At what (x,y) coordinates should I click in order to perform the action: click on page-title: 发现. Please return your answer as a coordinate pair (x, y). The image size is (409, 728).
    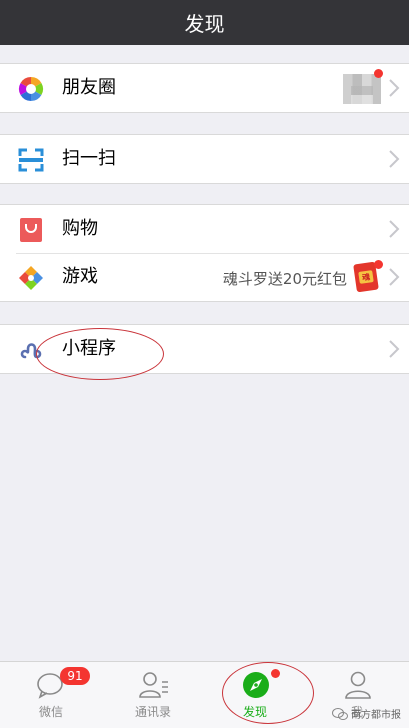
    Looking at the image, I should click on (204, 24).